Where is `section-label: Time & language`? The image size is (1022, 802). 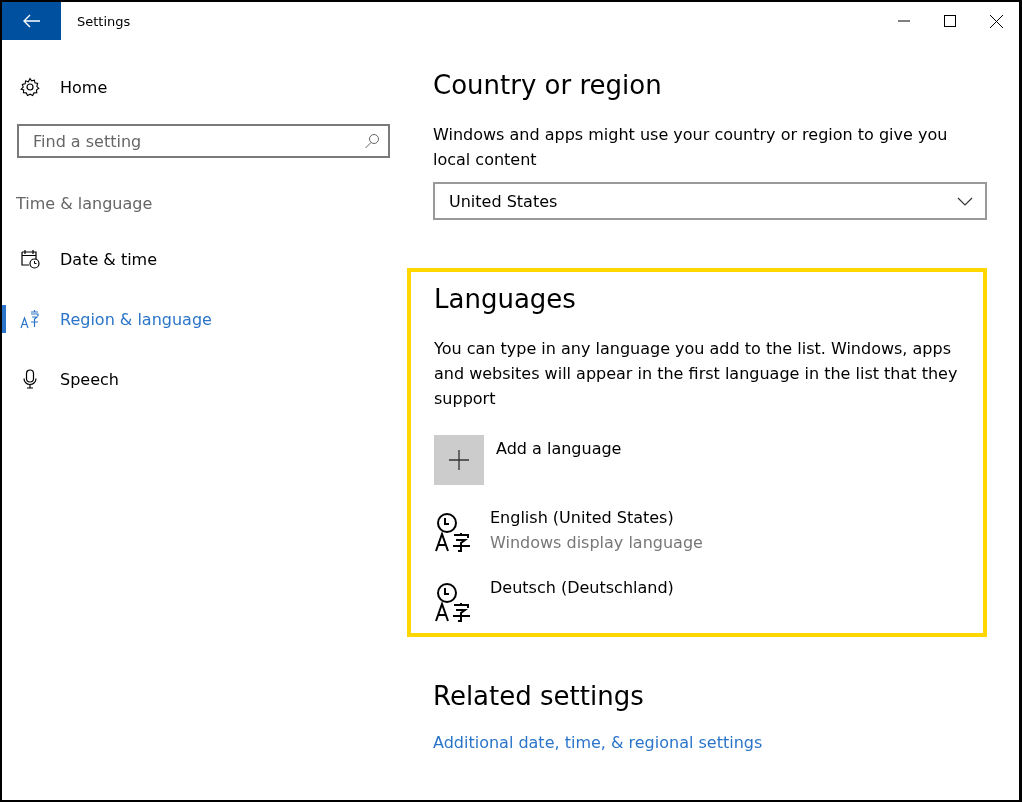 section-label: Time & language is located at coordinates (84, 204).